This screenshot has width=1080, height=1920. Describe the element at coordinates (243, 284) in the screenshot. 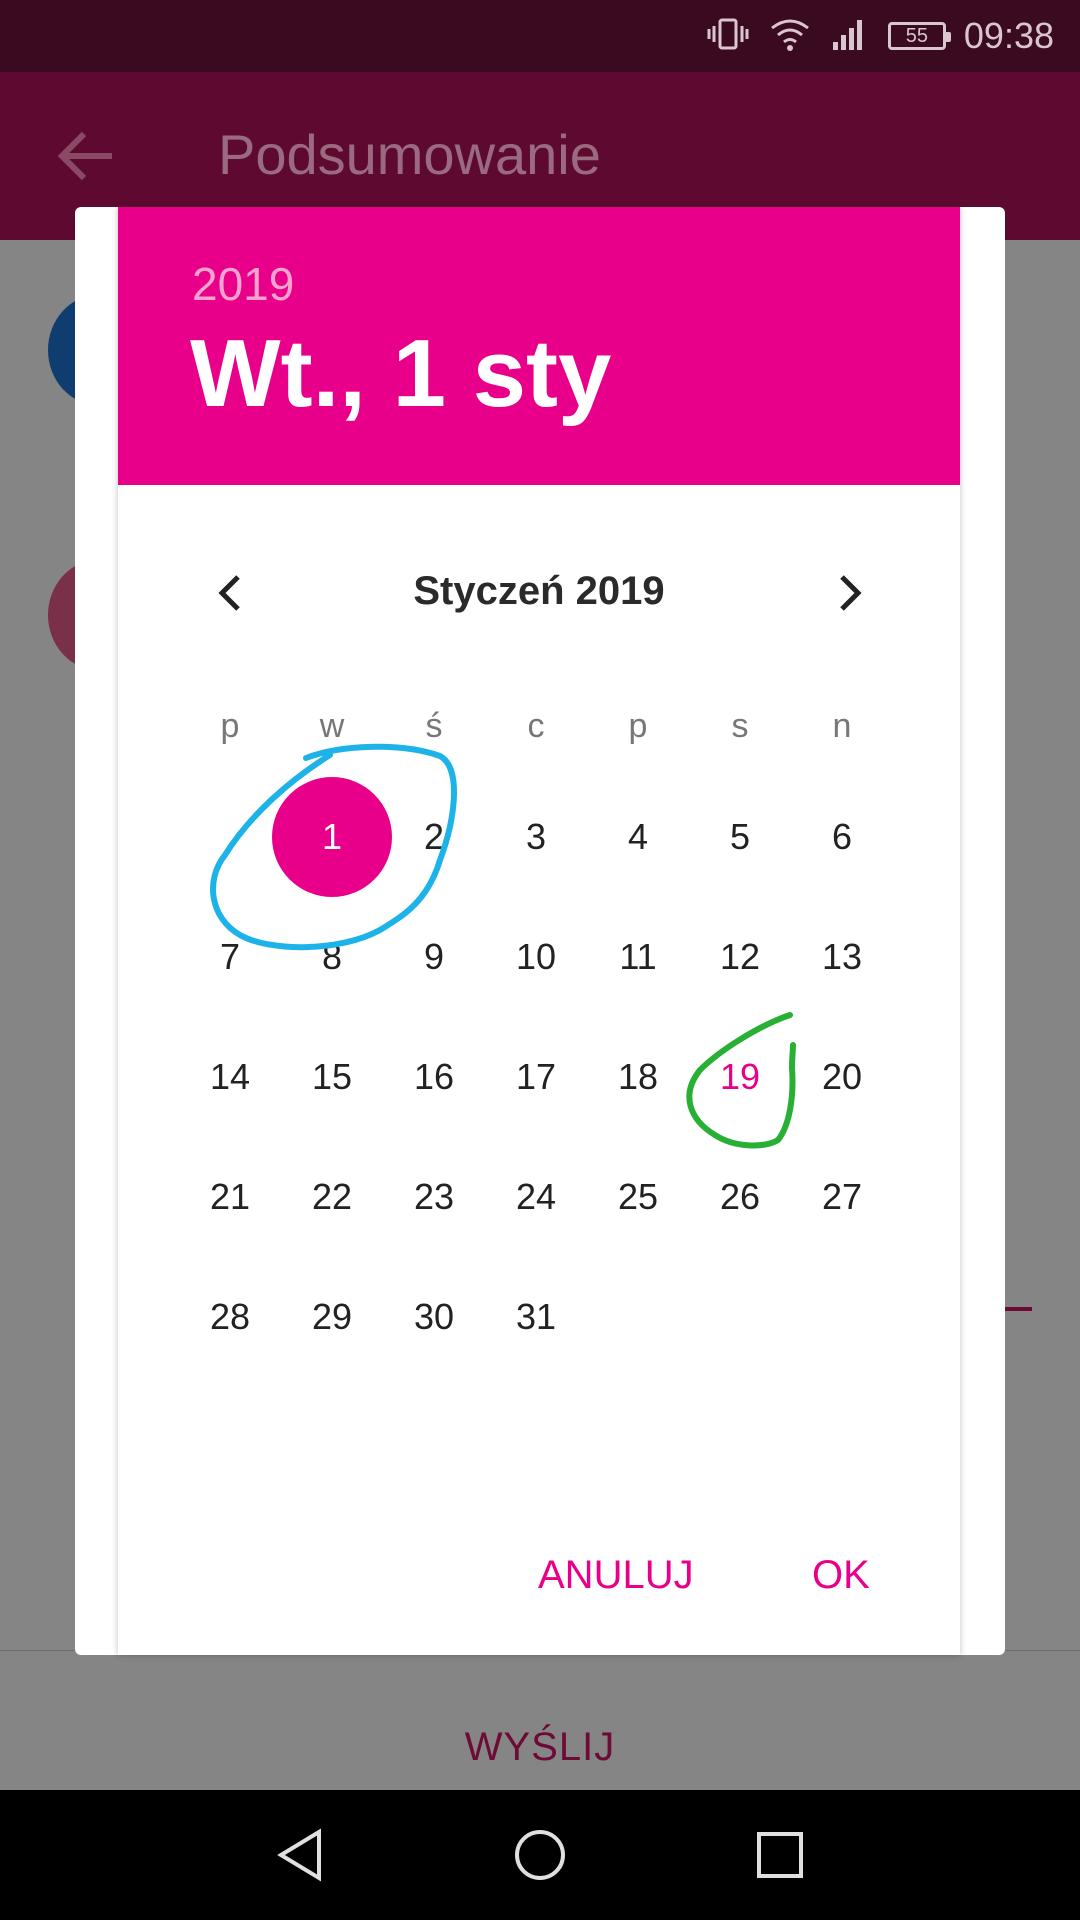

I see `year-label: 2019` at that location.